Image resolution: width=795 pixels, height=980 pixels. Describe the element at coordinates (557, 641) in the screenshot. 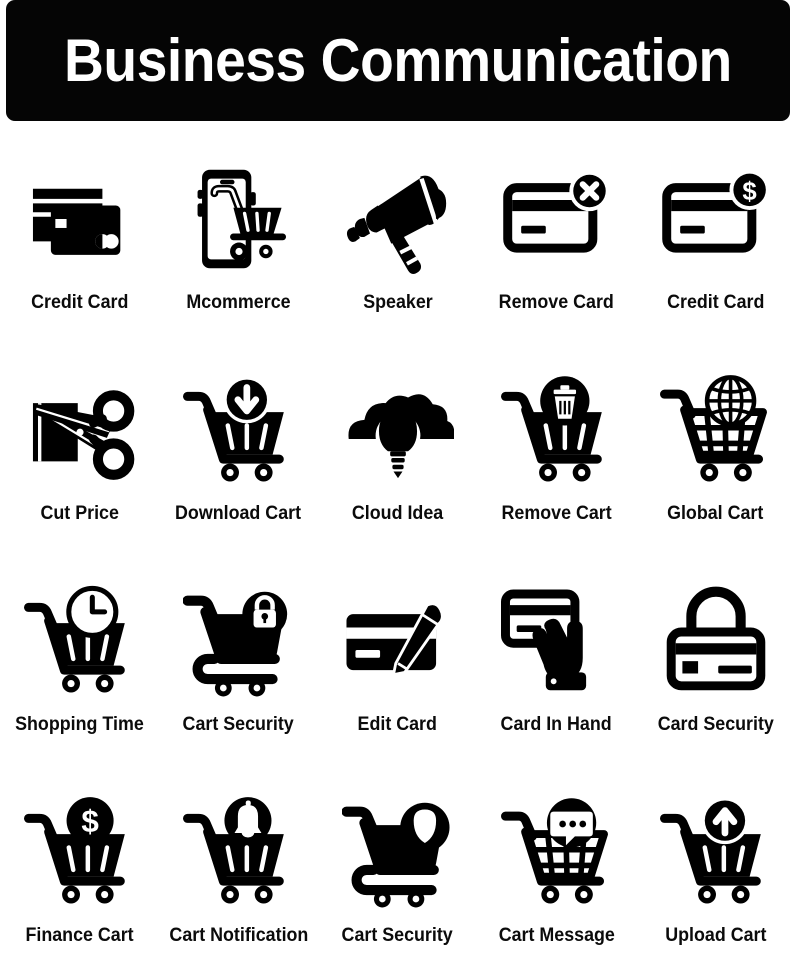

I see `card-in-hand-icon` at that location.